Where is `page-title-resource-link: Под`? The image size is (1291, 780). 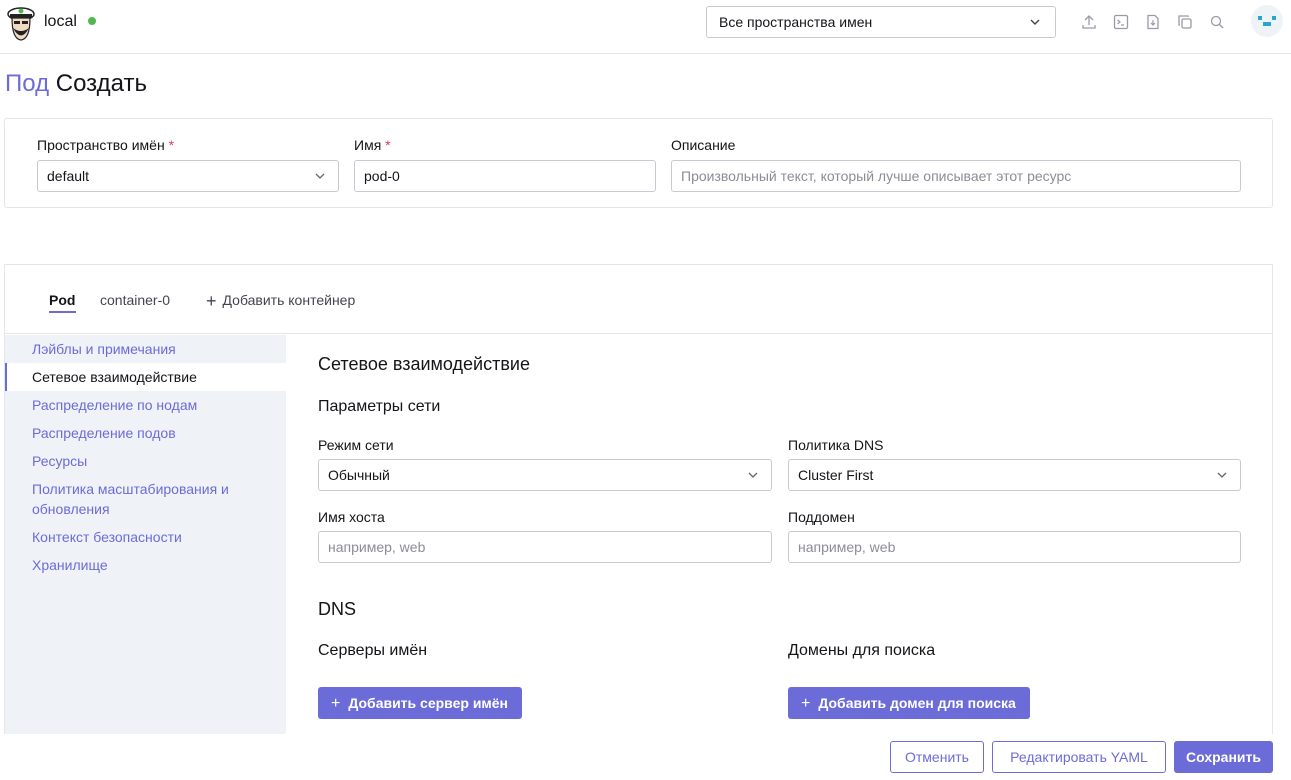 page-title-resource-link: Под is located at coordinates (27, 83).